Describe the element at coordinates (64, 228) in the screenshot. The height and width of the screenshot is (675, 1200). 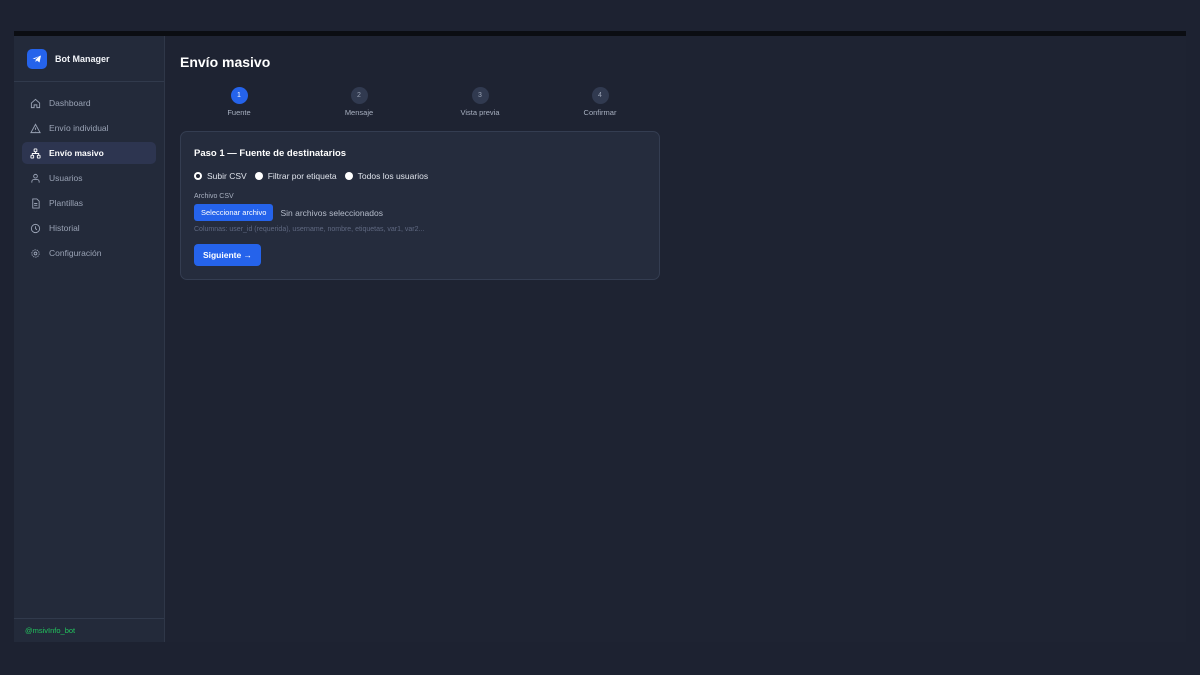
I see `sidebar-item-label: Historial` at that location.